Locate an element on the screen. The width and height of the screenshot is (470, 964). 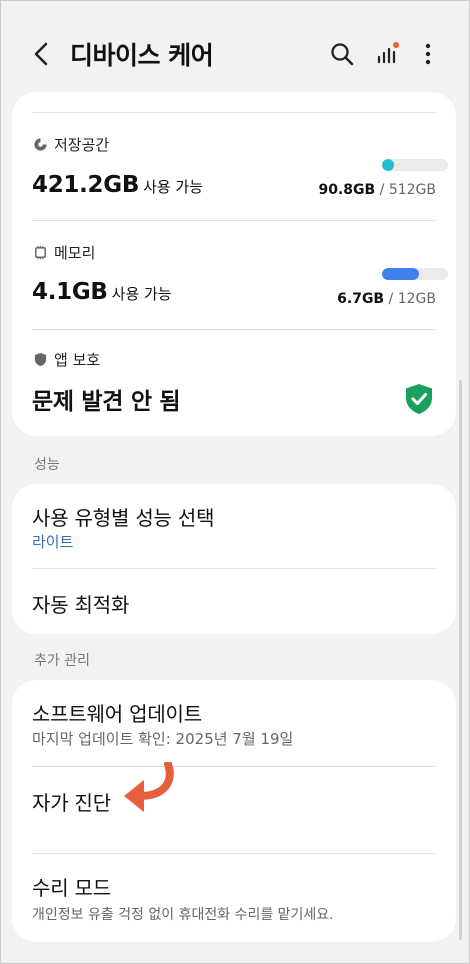
software-update-item: 소프트웨어 업데이트 마지막 업데이트 확인: 2025년 7월 19일 is located at coordinates (234, 723).